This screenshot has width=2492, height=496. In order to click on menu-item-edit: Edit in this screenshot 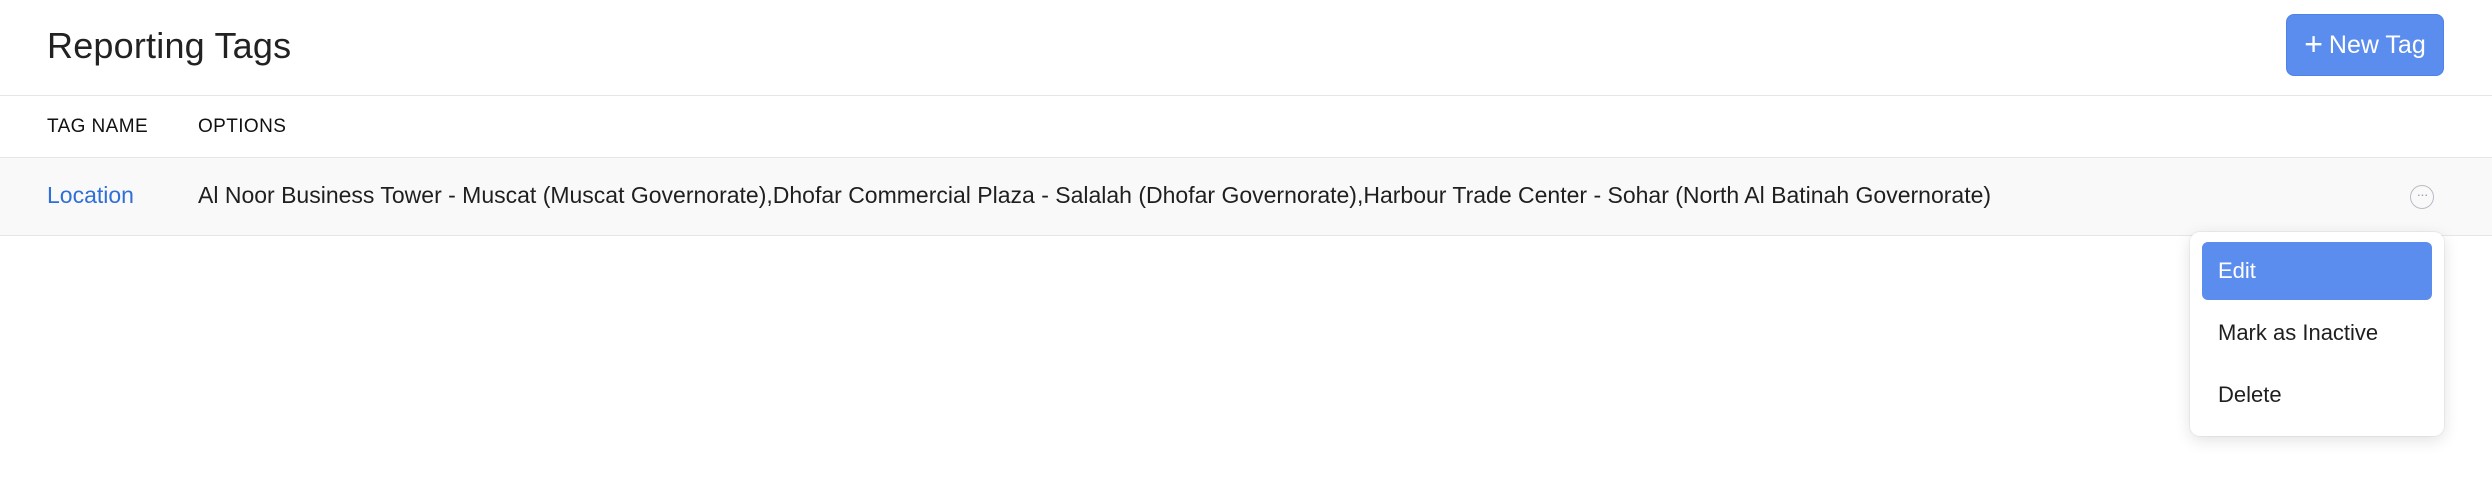, I will do `click(2317, 271)`.